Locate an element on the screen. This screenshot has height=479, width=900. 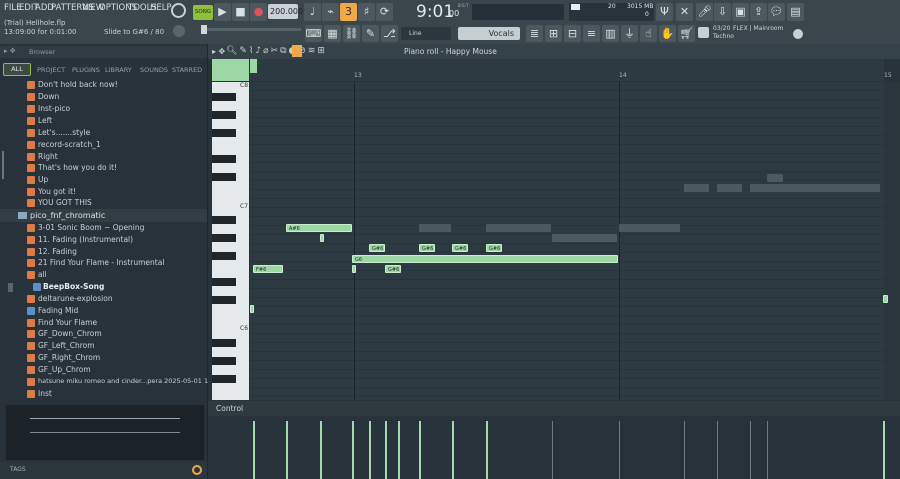
scroll-indicator is located at coordinates (10, 287).